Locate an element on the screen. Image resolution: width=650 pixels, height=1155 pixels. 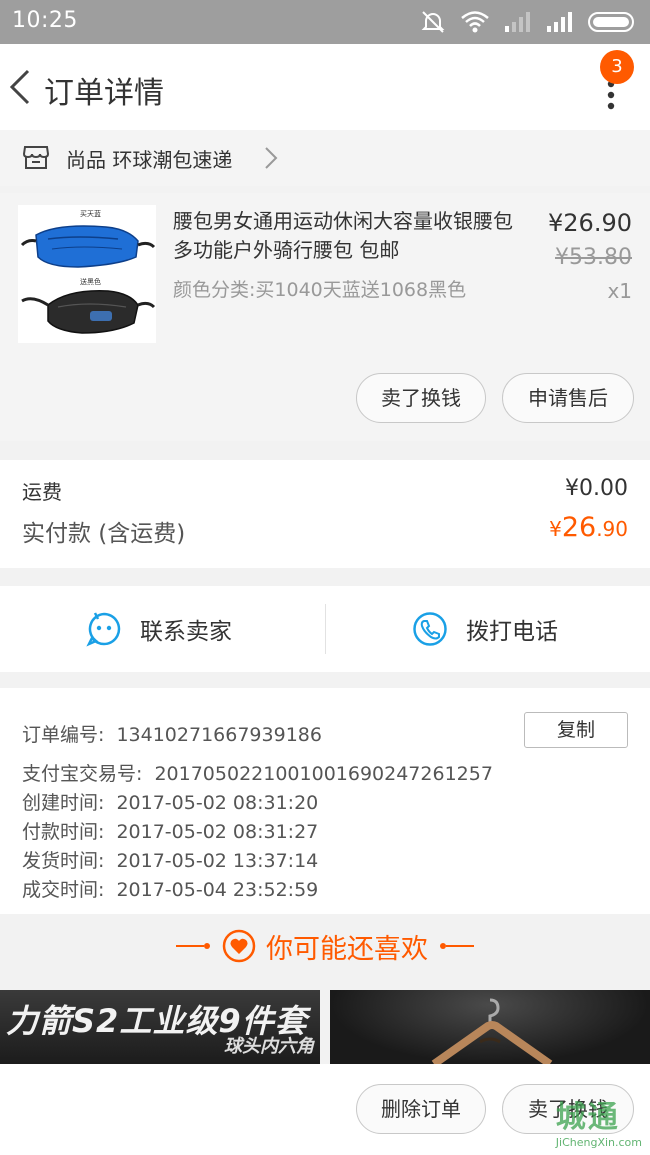
chat-bubble-icon is located at coordinates (103, 629).